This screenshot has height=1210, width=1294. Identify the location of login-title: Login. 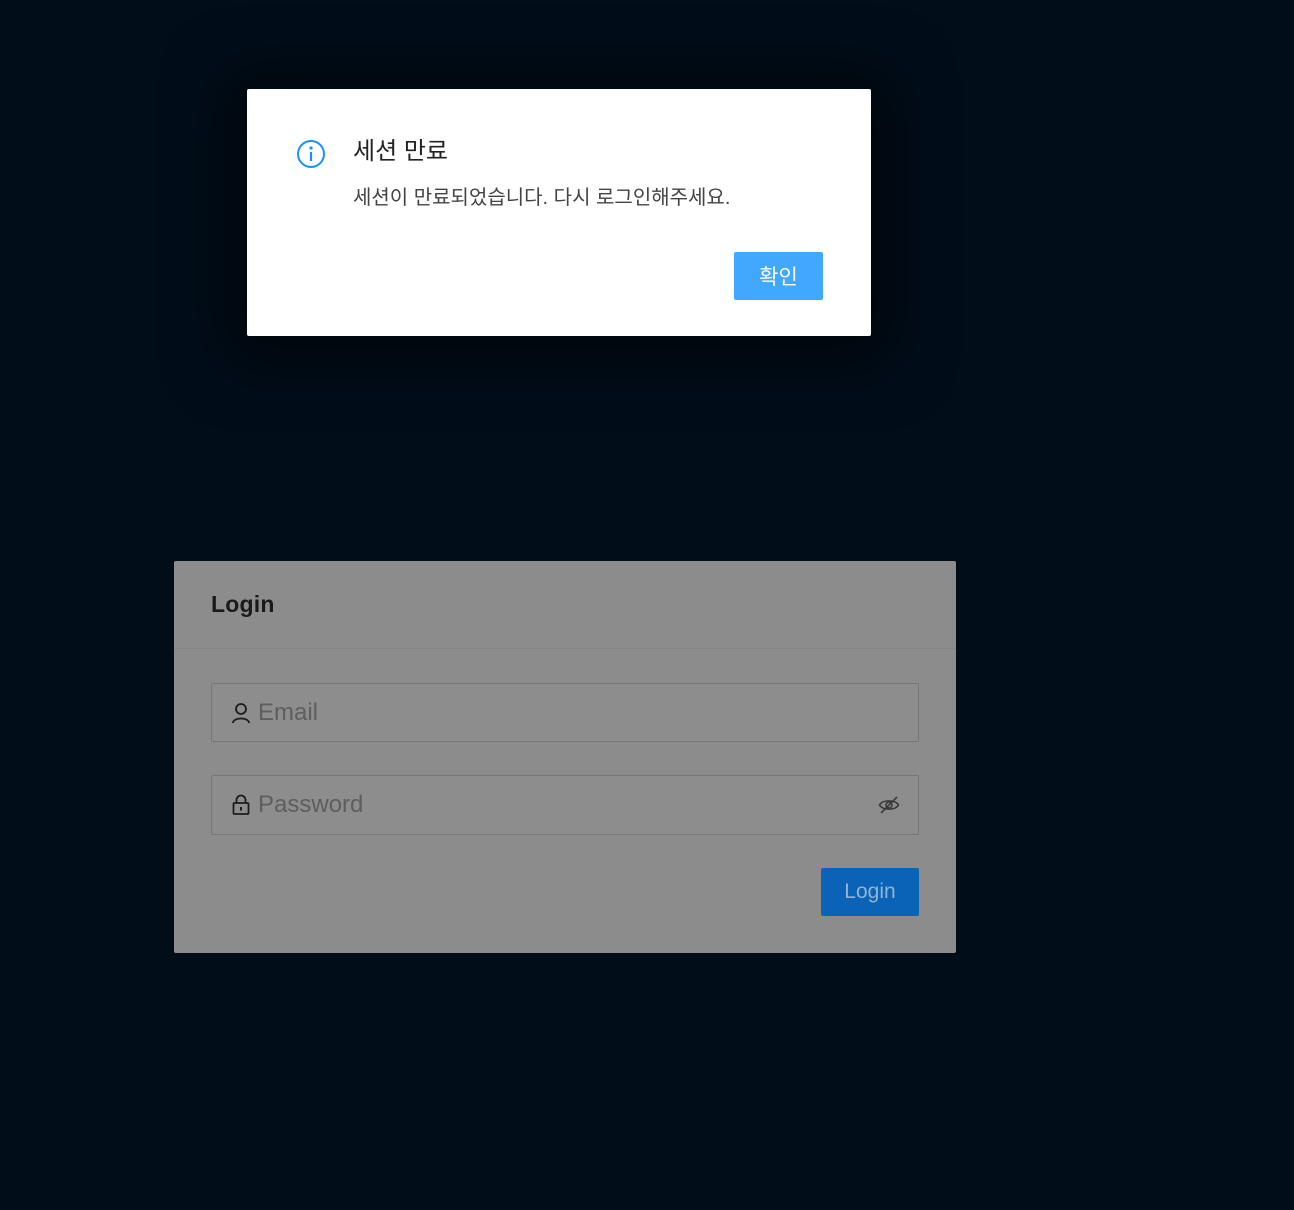
(243, 604).